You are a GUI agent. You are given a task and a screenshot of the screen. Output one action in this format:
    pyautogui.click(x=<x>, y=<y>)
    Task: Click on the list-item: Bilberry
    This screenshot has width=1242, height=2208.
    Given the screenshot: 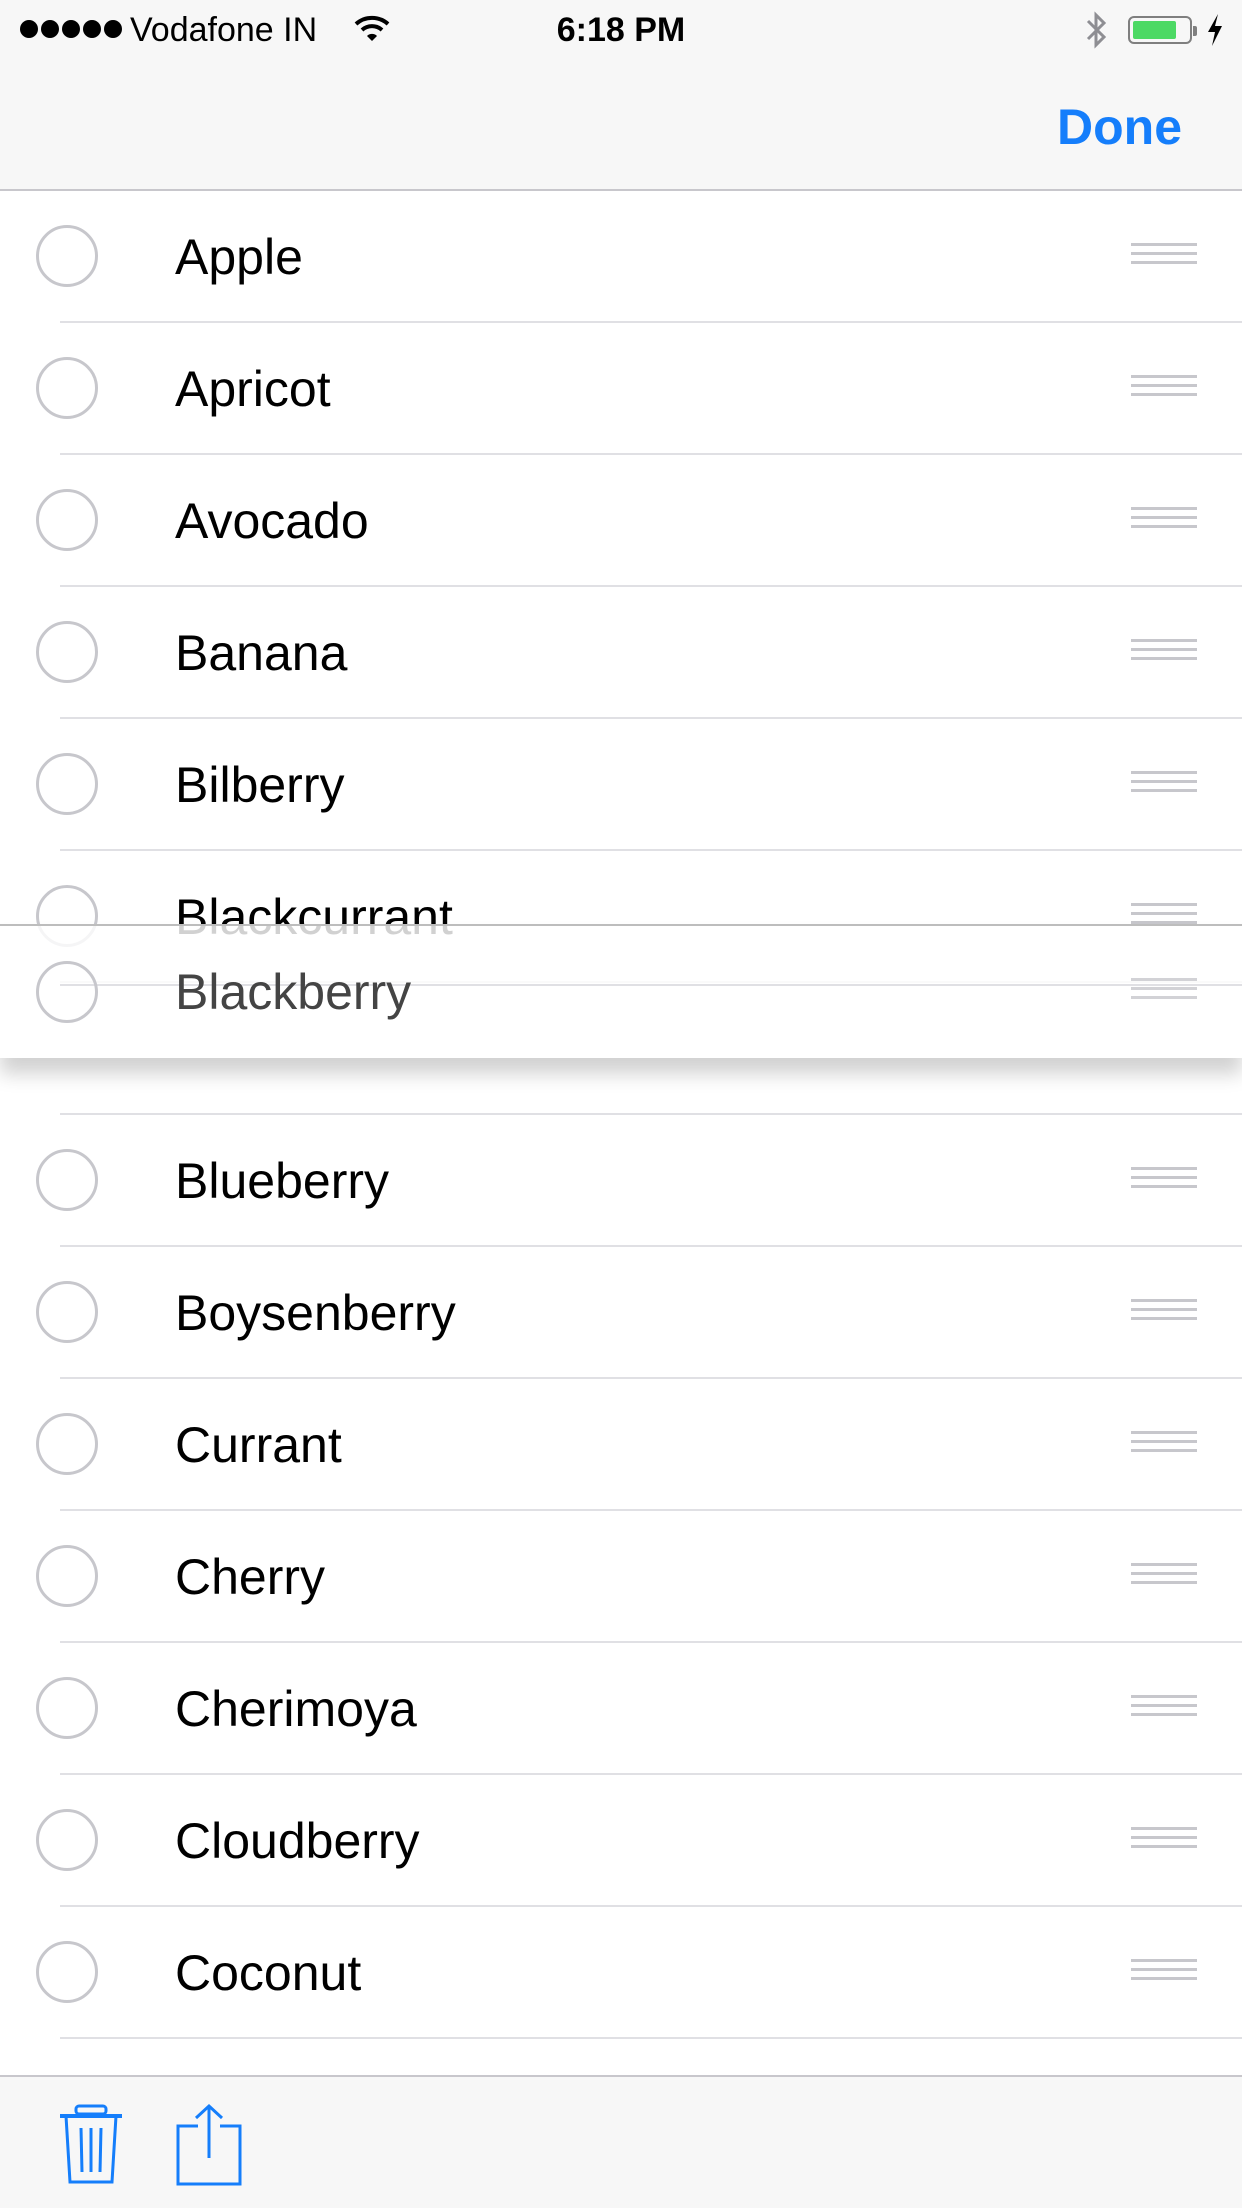 What is the action you would take?
    pyautogui.click(x=621, y=785)
    